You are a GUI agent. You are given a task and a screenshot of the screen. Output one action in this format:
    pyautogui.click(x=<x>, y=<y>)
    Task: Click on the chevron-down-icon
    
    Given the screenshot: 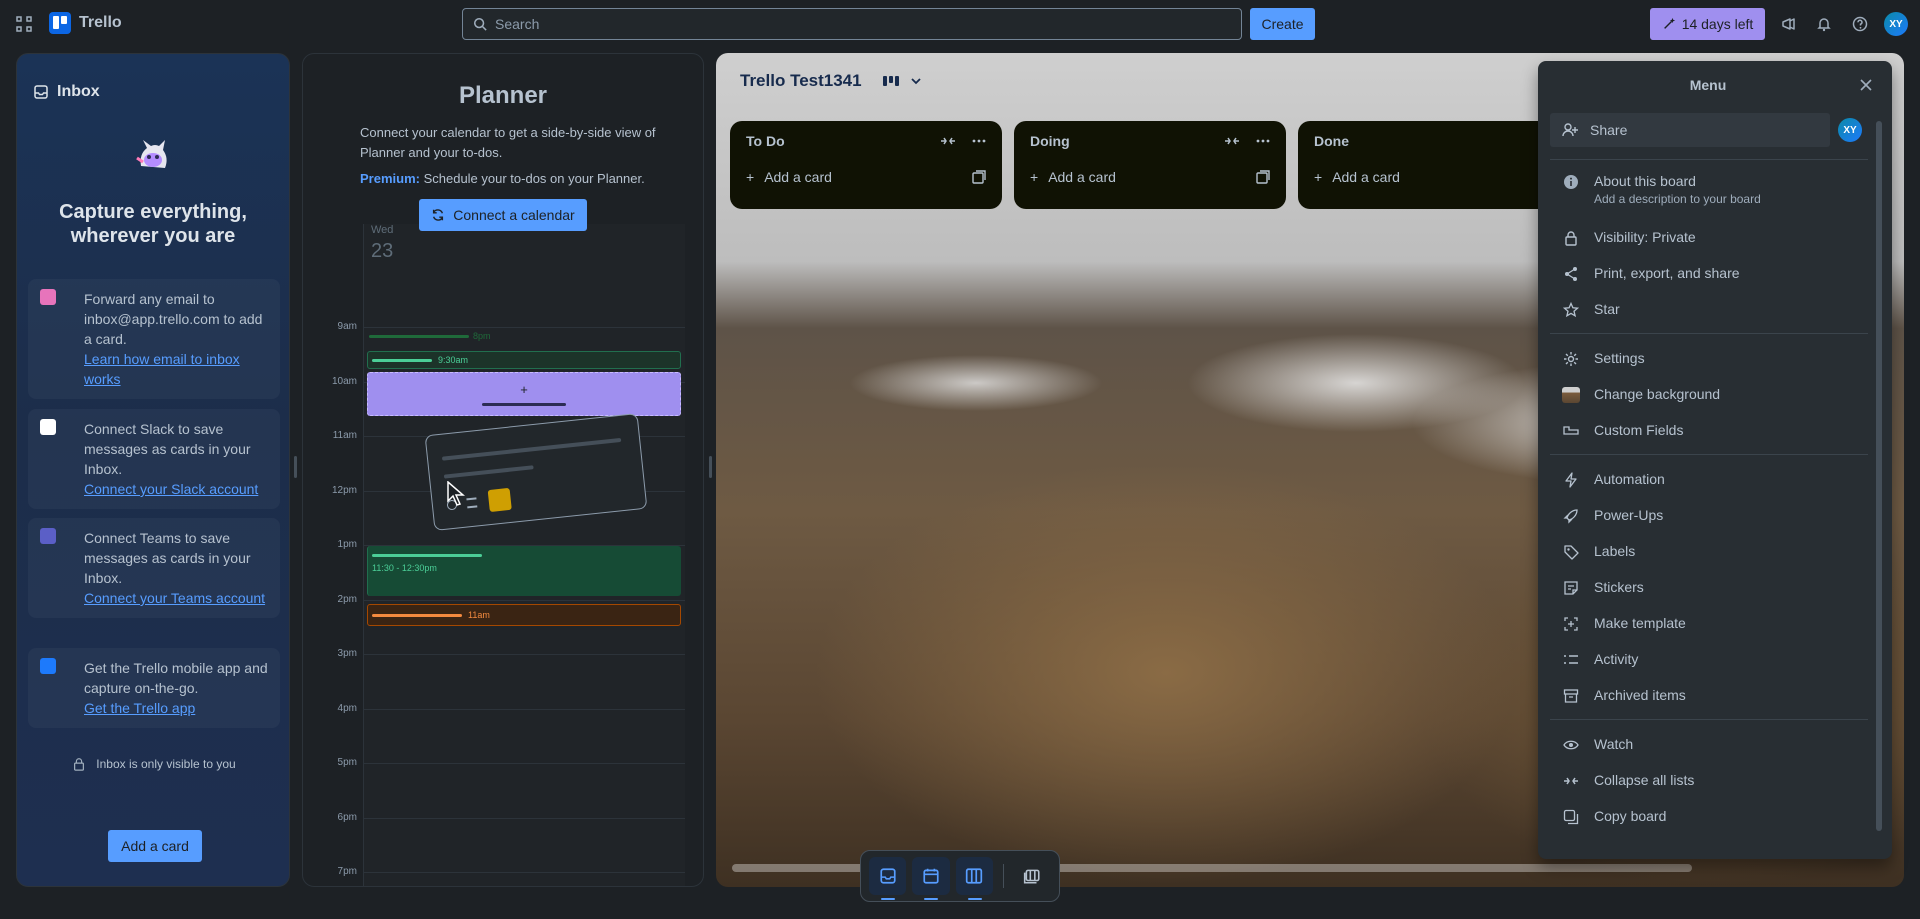 What is the action you would take?
    pyautogui.click(x=916, y=81)
    